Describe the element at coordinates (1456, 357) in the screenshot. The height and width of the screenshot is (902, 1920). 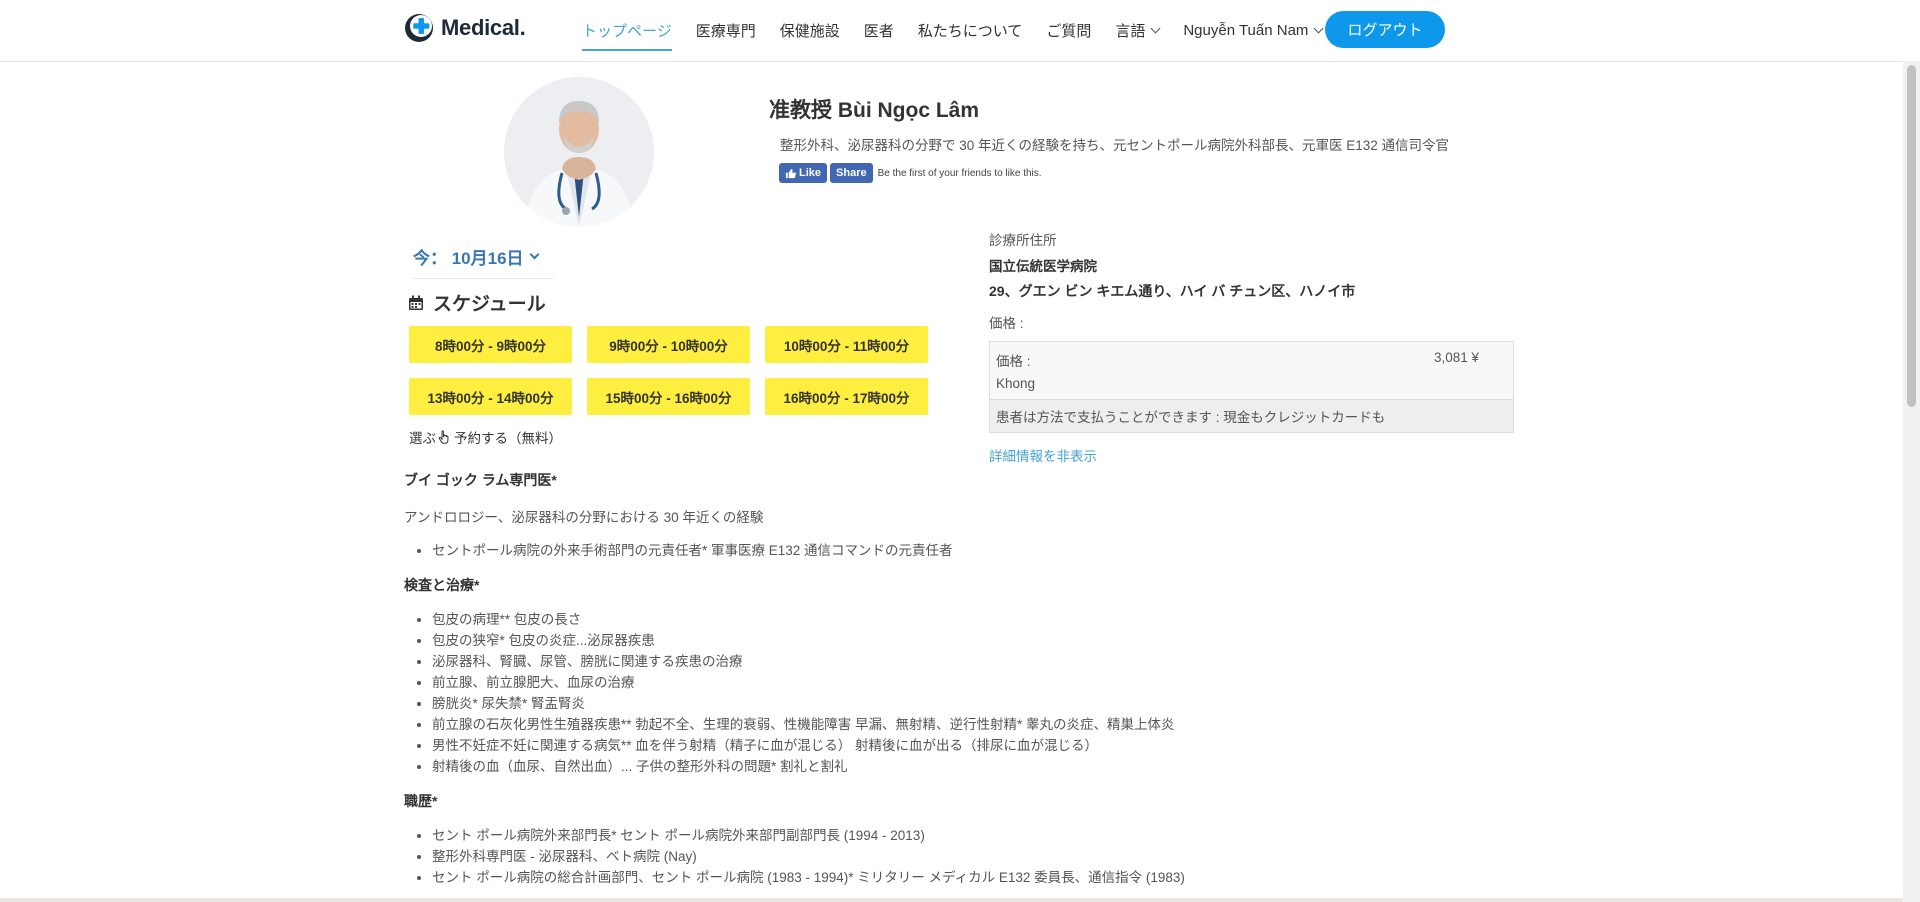
I see `price-value: 3,081 ¥` at that location.